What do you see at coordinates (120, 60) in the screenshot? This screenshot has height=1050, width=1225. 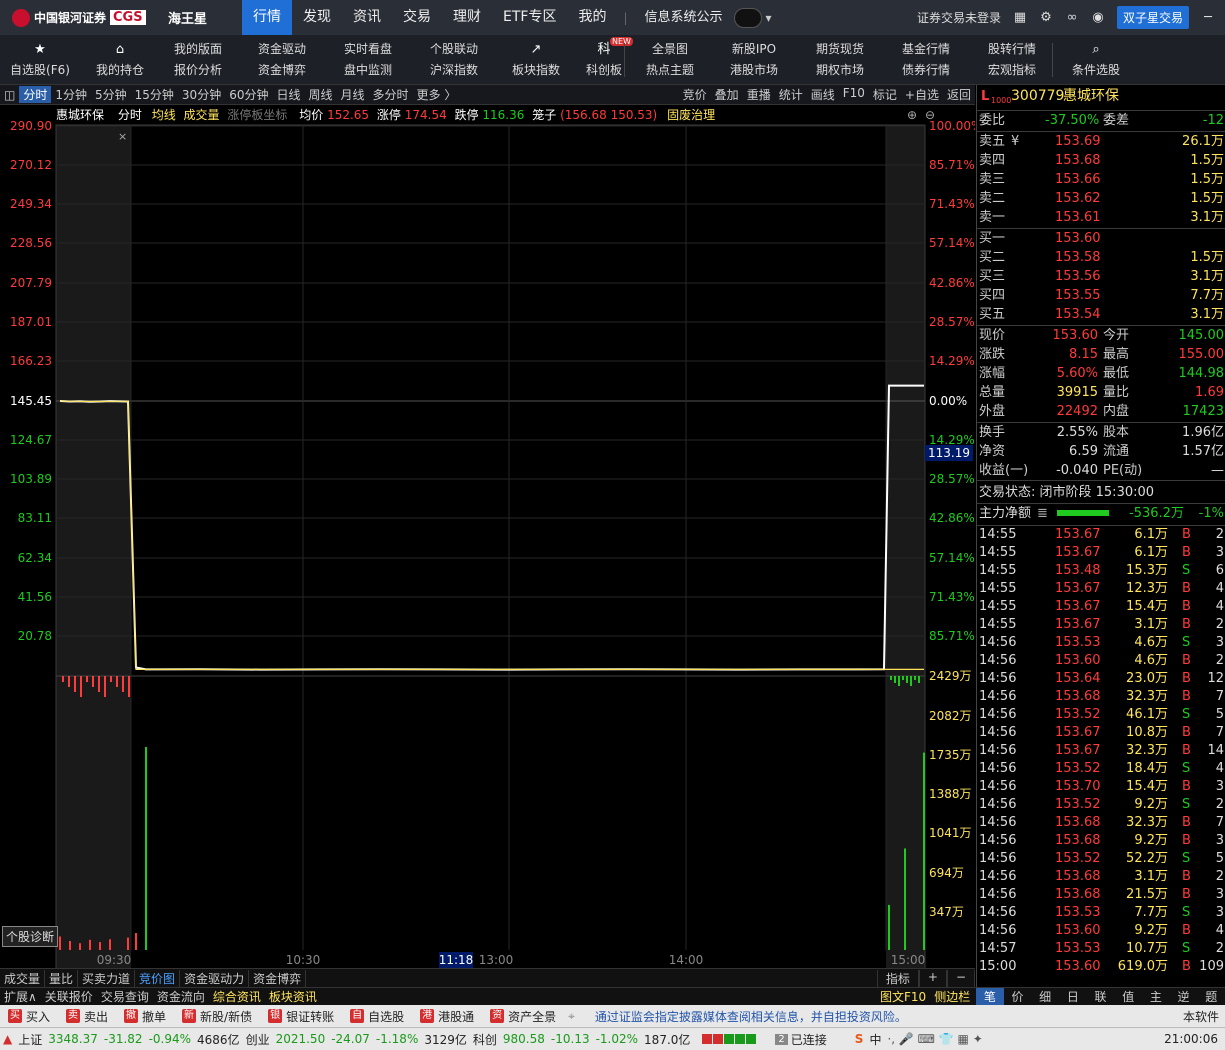 I see `toolbar-item-1: ⌂ 我的持仓` at bounding box center [120, 60].